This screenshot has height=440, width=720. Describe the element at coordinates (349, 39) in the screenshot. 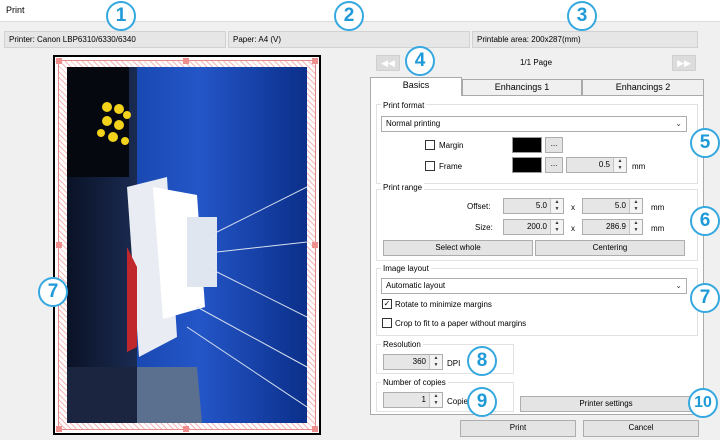

I see `paper-status: Paper: A4 (V)` at that location.